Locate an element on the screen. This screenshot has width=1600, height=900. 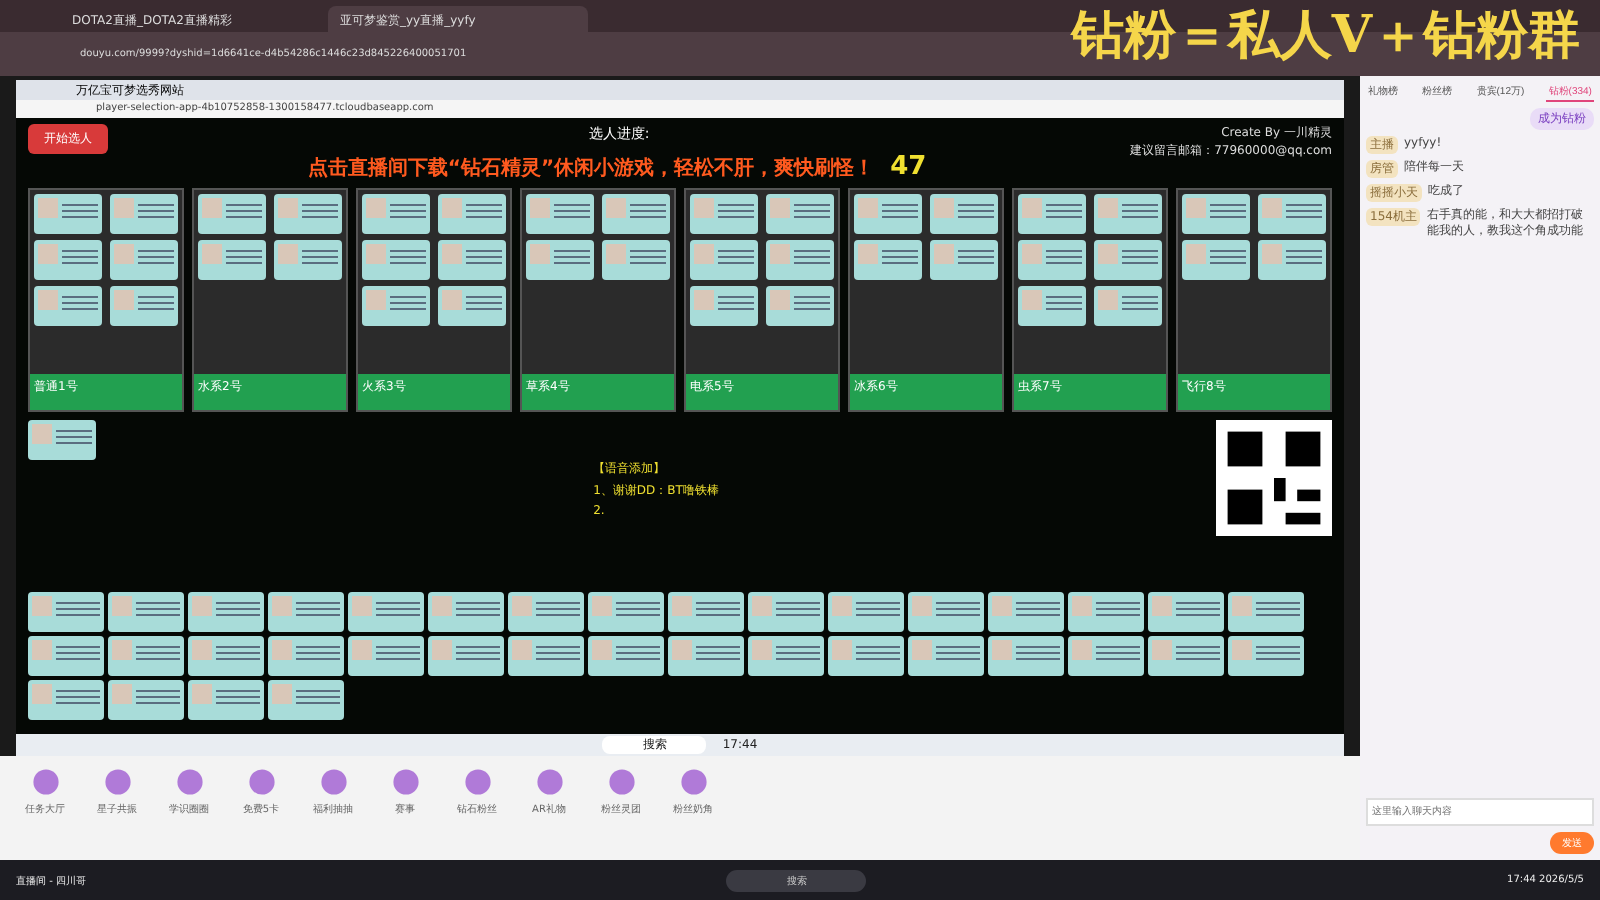
marquee-text: 点击直播间下载“钻石精灵”休闲小游戏，轻松不肝，爽快刷怪！ is located at coordinates (591, 169).